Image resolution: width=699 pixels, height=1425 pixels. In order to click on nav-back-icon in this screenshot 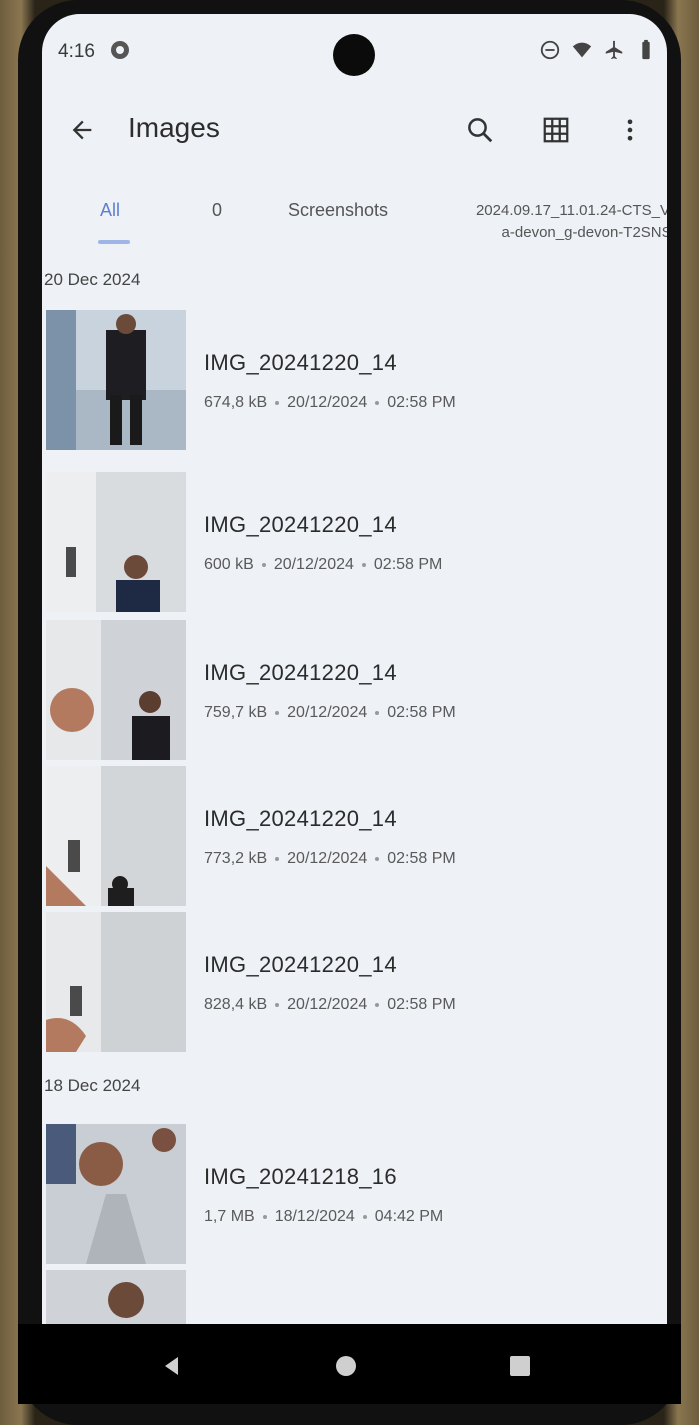, I will do `click(171, 1366)`.